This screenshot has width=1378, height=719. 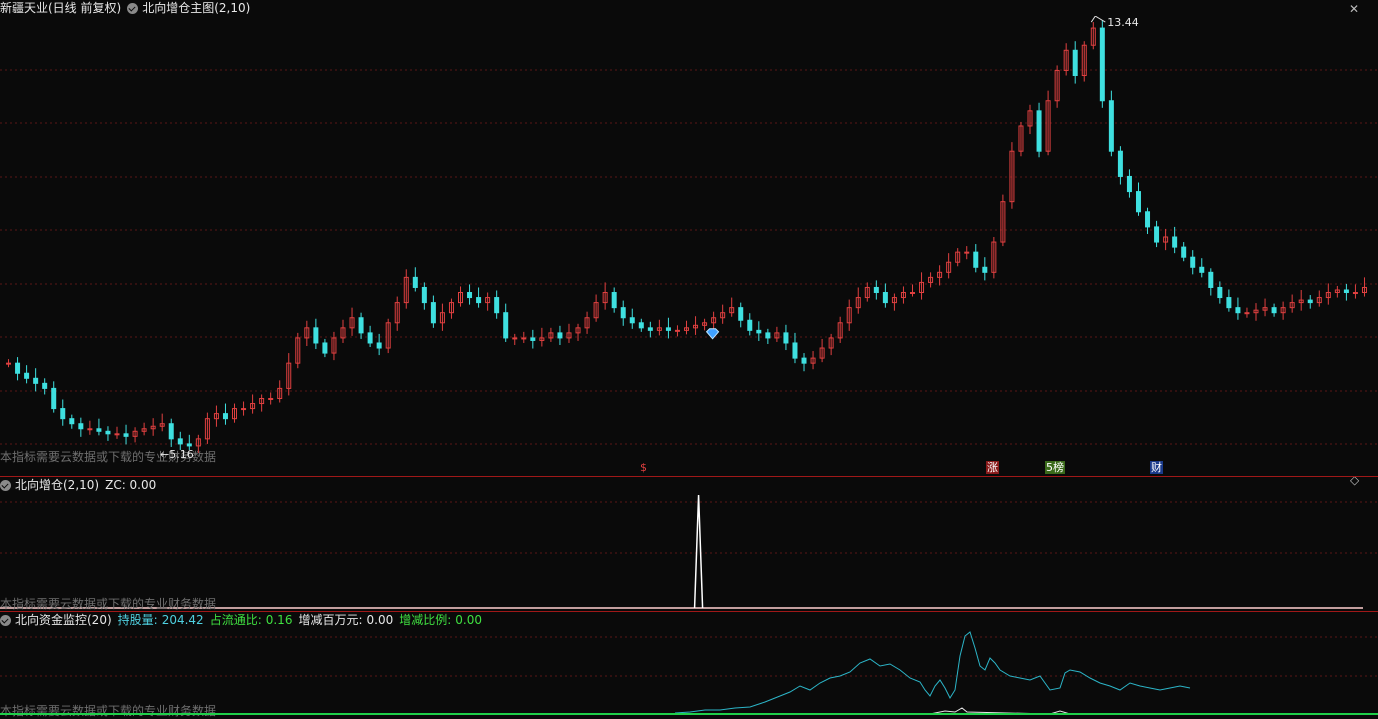 What do you see at coordinates (137, 620) in the screenshot?
I see `holdings-label: 持股量:` at bounding box center [137, 620].